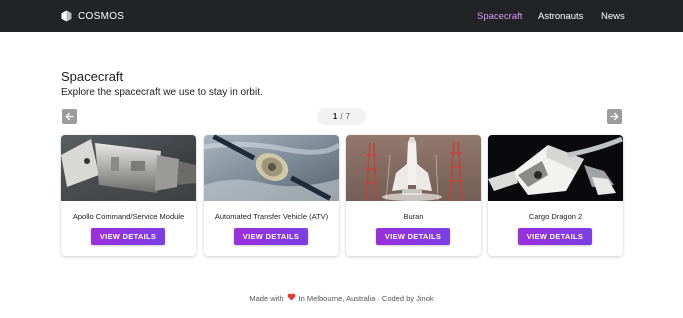 The width and height of the screenshot is (683, 318). I want to click on spacecraft-name: Automated Transfer Vehicle (ATV), so click(271, 216).